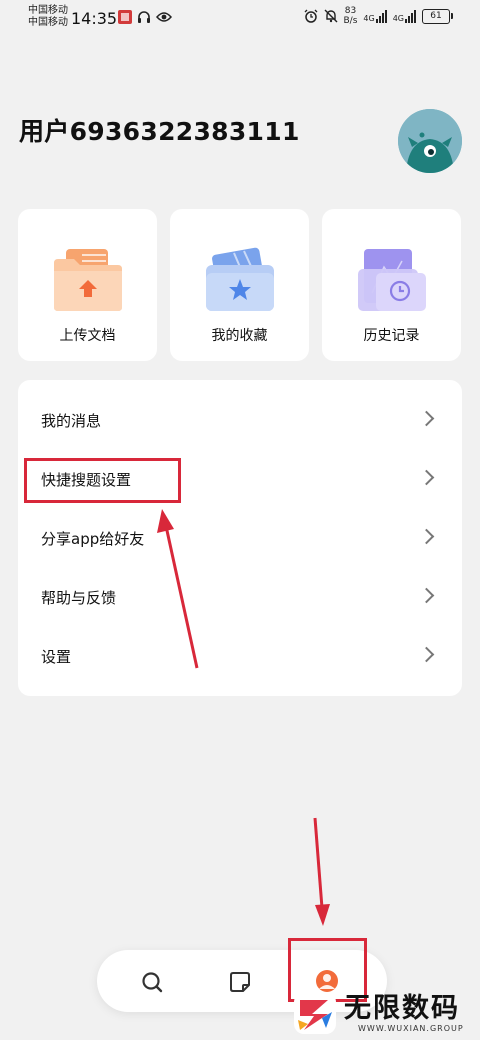 Image resolution: width=480 pixels, height=1040 pixels. What do you see at coordinates (178, 589) in the screenshot?
I see `annotation-arrow-up` at bounding box center [178, 589].